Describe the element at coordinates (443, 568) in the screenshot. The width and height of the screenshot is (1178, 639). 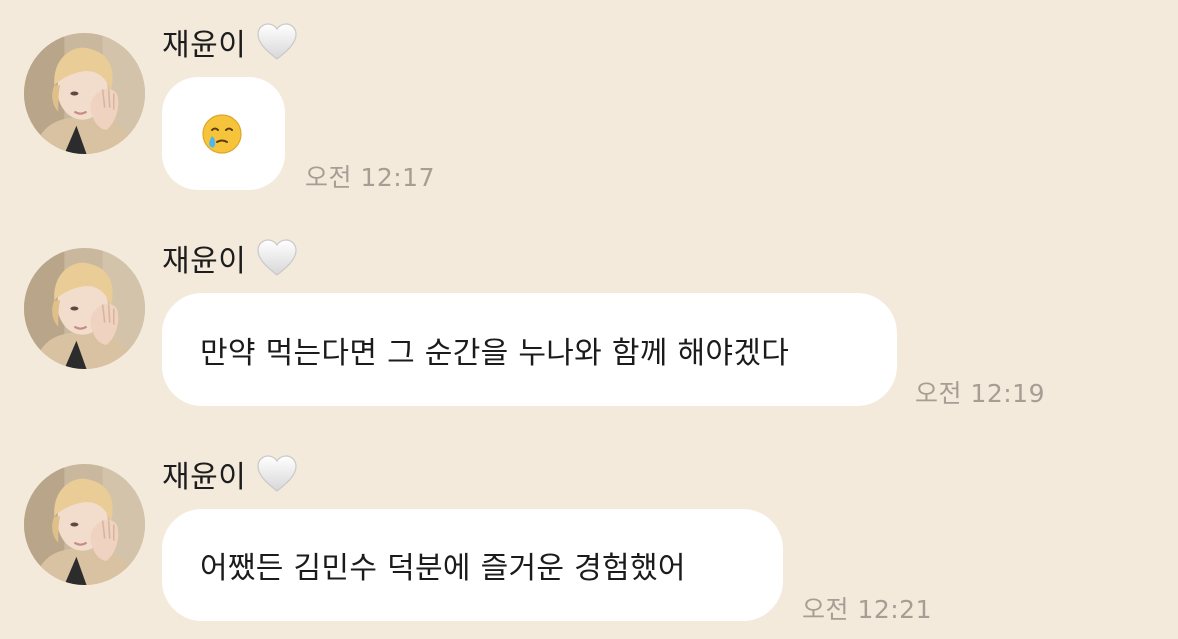
I see `message-text: 어쨌든 김민수 덕분에 즐거운 경험했어` at that location.